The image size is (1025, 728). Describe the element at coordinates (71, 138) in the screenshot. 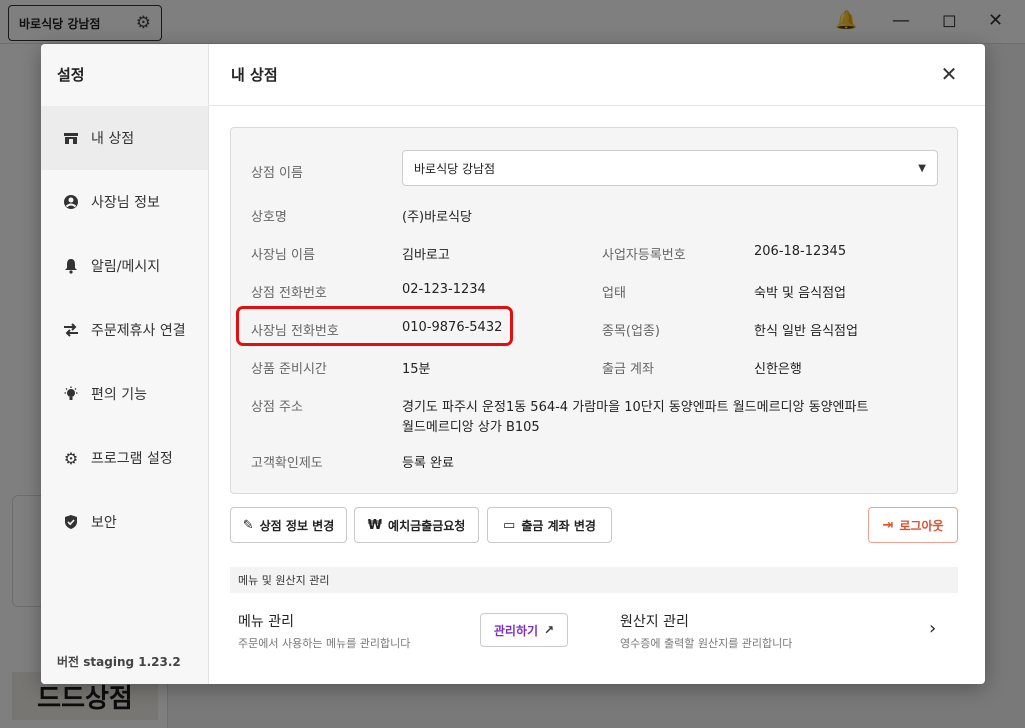

I see `store-icon` at that location.